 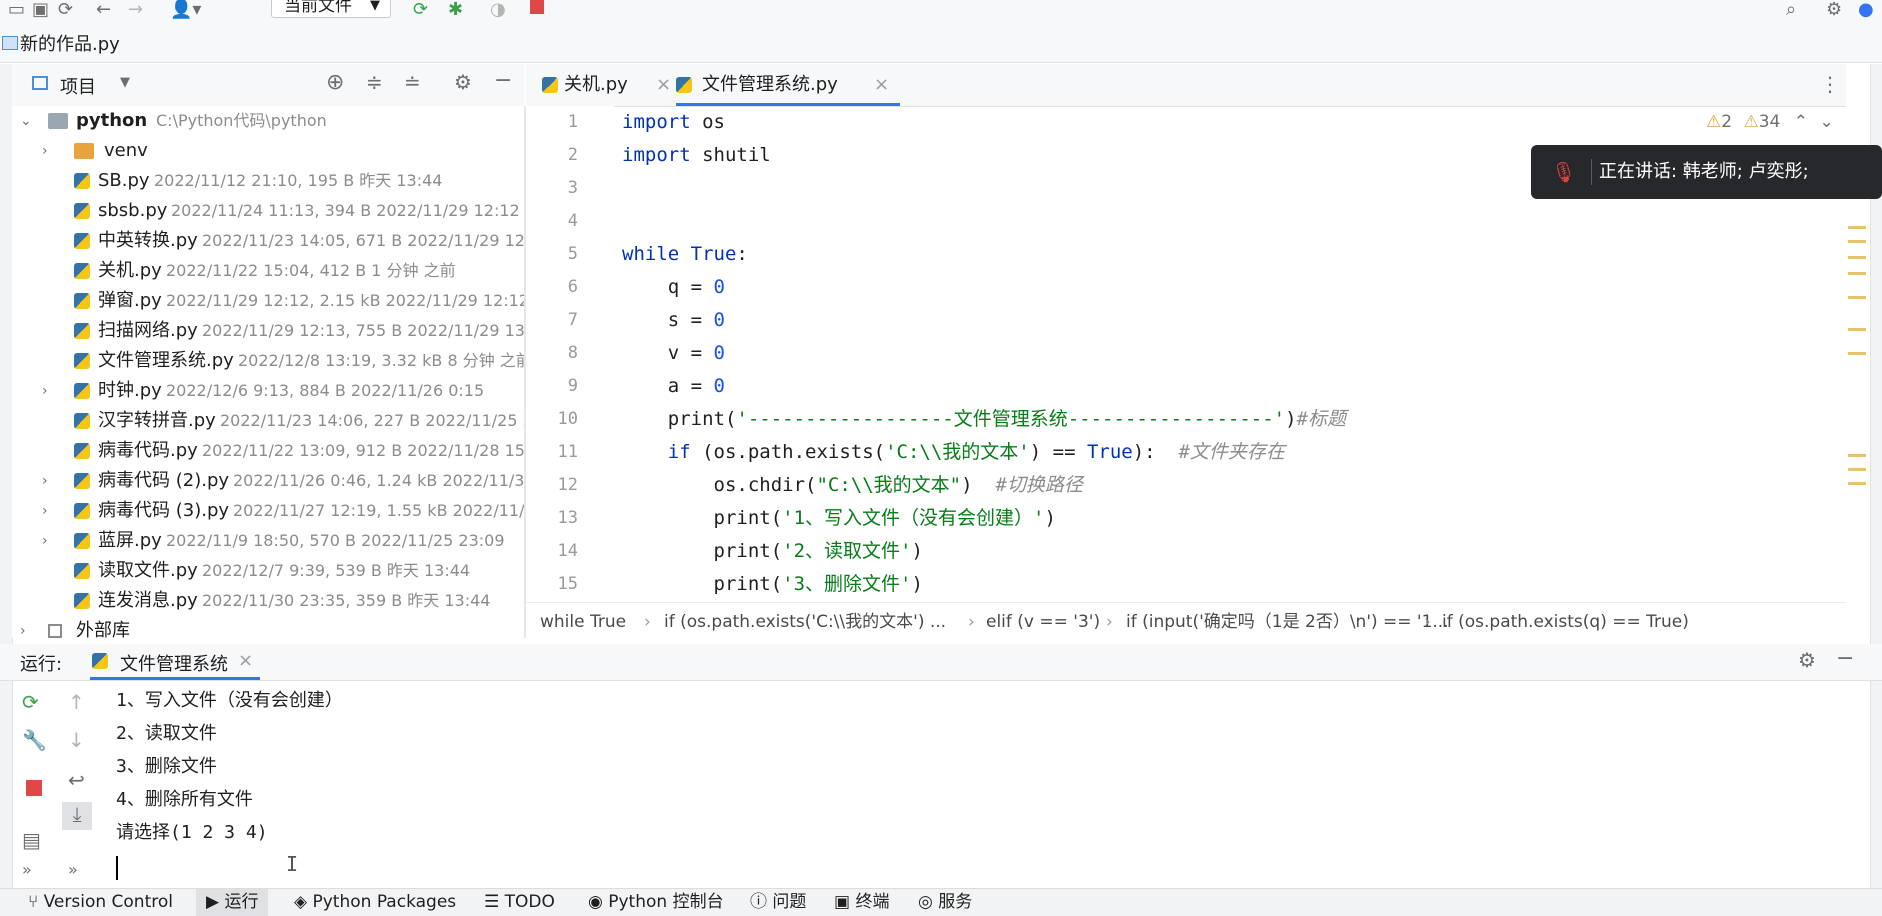 What do you see at coordinates (78, 86) in the screenshot?
I see `project-view-label: 项目` at bounding box center [78, 86].